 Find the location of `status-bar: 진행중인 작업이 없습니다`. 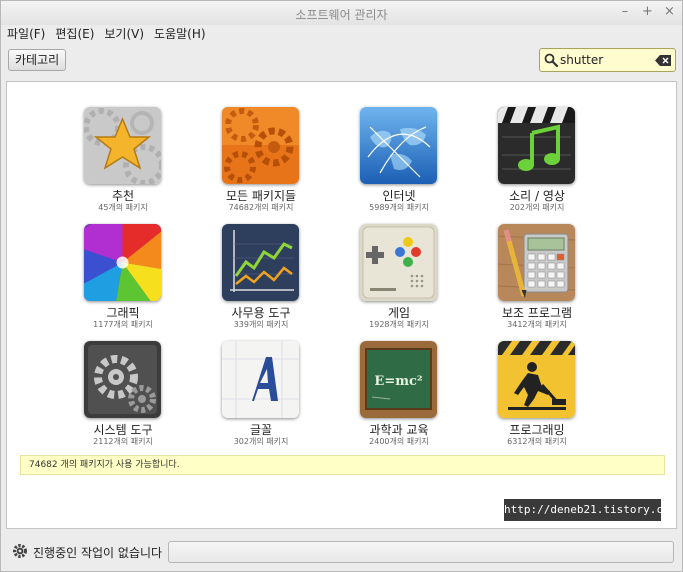

status-bar: 진행중인 작업이 없습니다 is located at coordinates (341, 552).